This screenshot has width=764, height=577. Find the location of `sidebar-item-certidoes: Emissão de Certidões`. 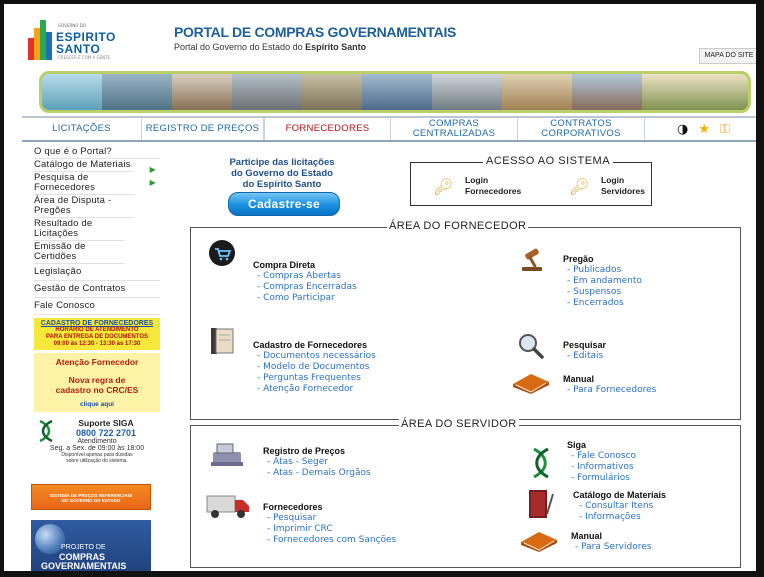

sidebar-item-certidoes: Emissão de Certidões is located at coordinates (79, 252).